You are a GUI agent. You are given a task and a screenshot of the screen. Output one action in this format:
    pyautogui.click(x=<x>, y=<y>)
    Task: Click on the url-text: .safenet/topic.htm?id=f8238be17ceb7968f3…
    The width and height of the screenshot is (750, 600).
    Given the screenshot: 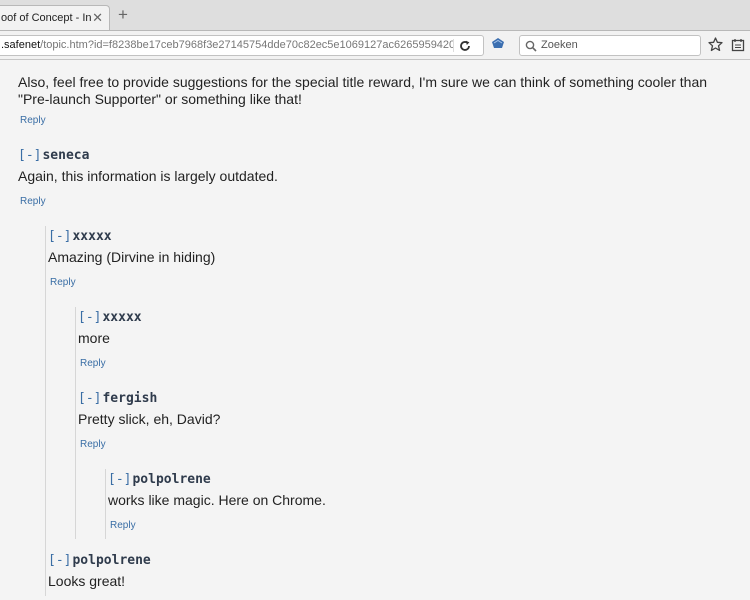 What is the action you would take?
    pyautogui.click(x=227, y=45)
    